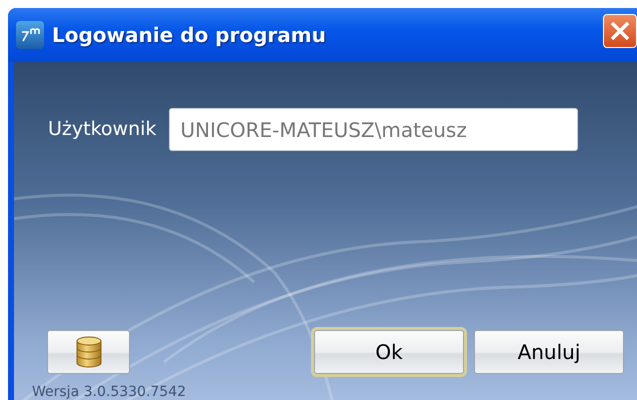  What do you see at coordinates (189, 35) in the screenshot?
I see `window-title: Logowanie do programu` at bounding box center [189, 35].